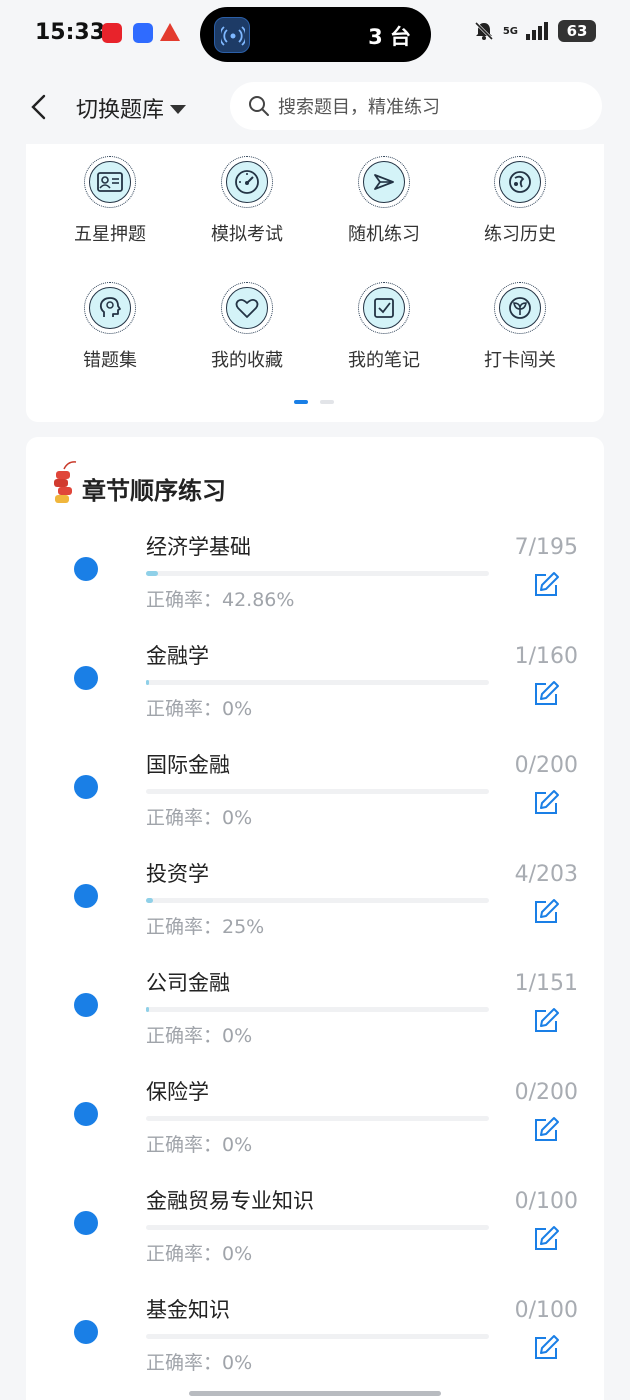 This screenshot has width=630, height=1400. I want to click on top-header: 切换题库 搜索题目，精准练习, so click(315, 107).